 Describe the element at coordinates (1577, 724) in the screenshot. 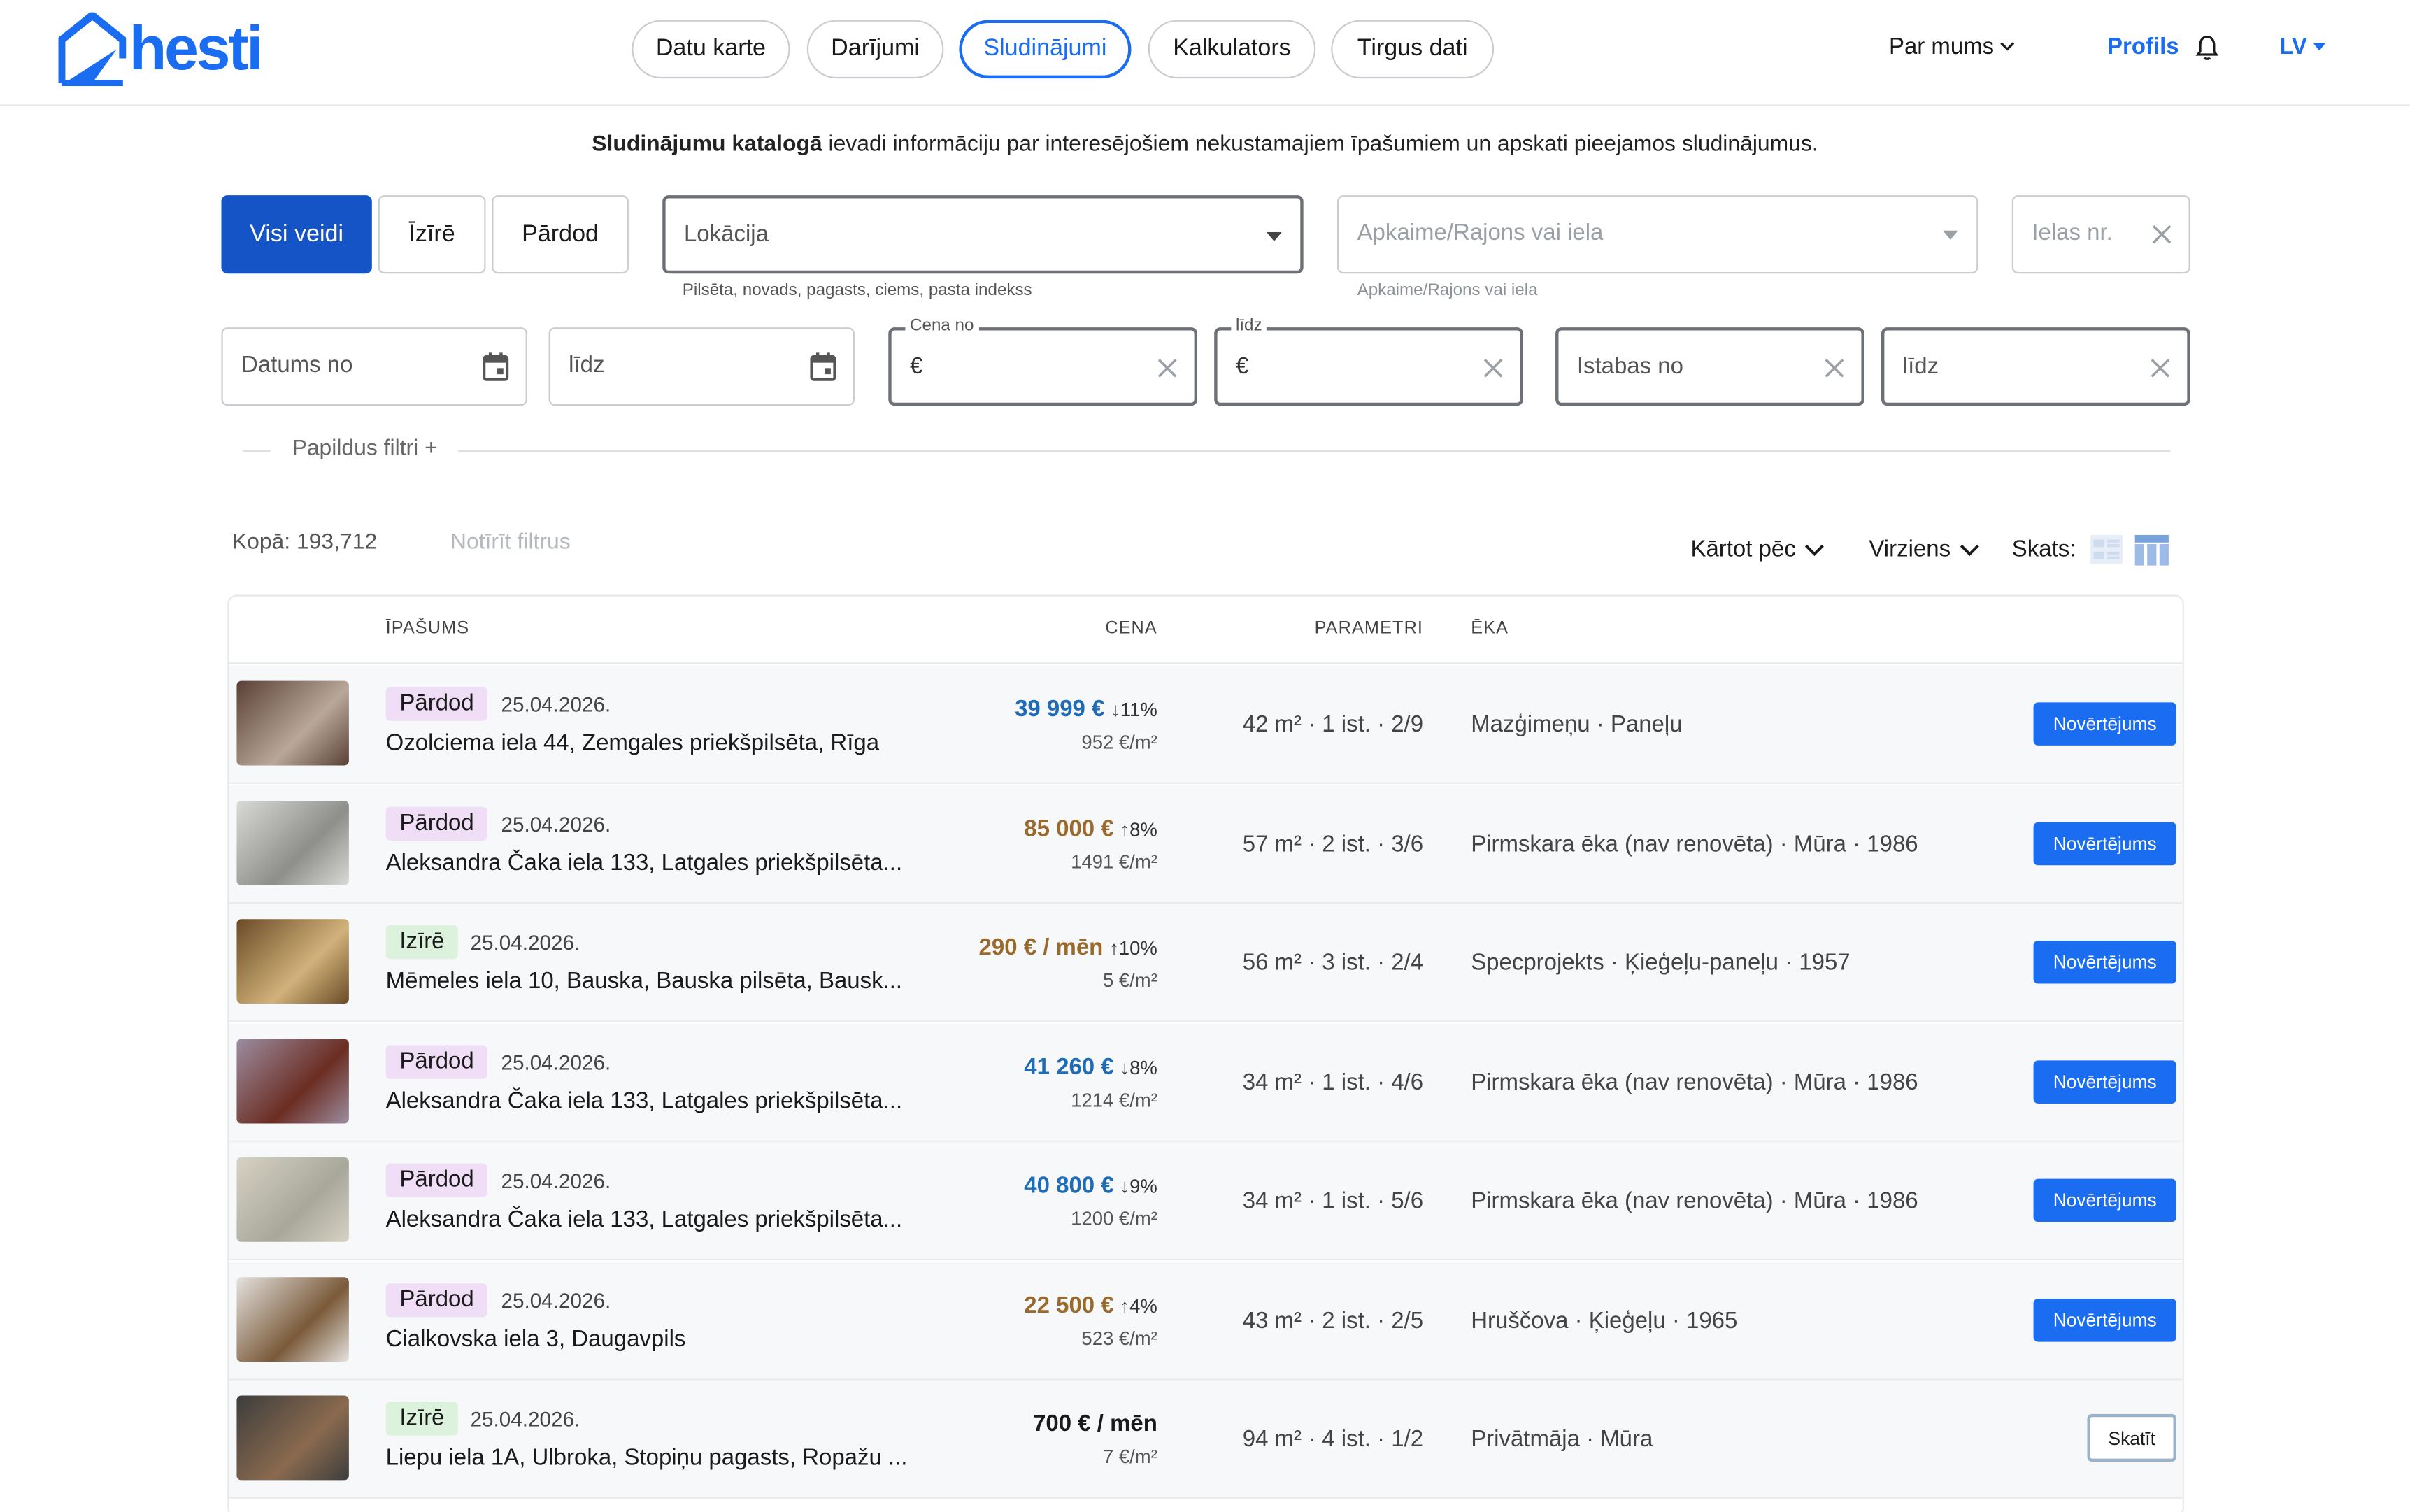

I see `listing-building: Mazģimeņu · Paneļu` at that location.